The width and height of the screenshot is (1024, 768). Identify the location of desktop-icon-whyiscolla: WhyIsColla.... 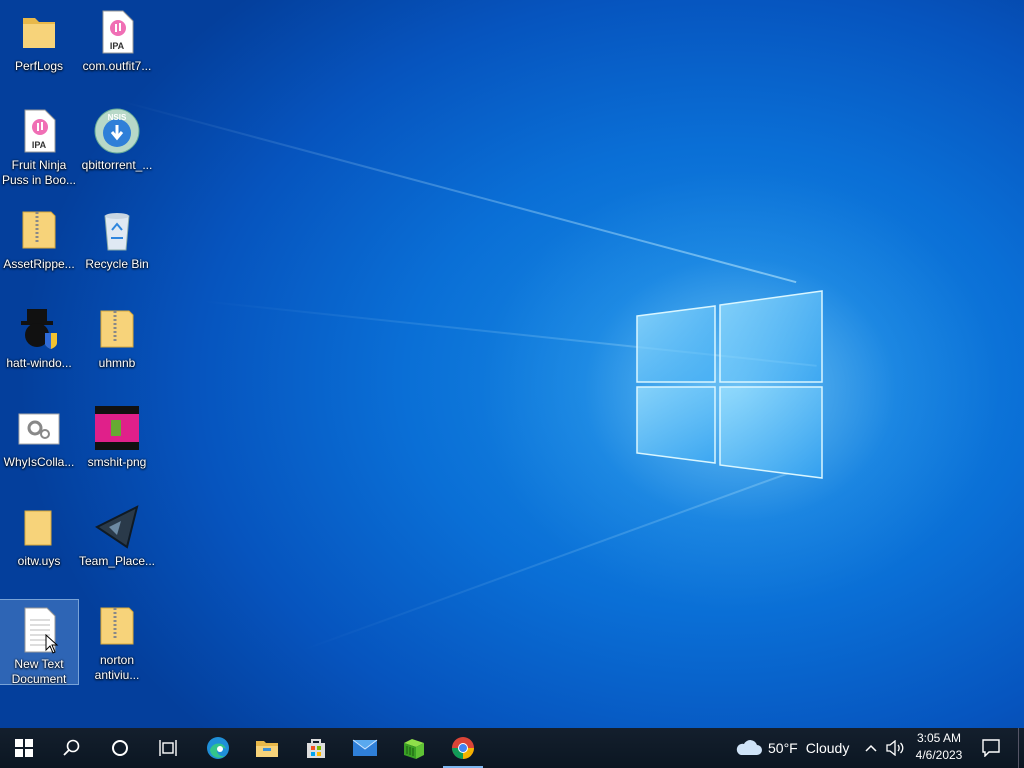
(39, 441).